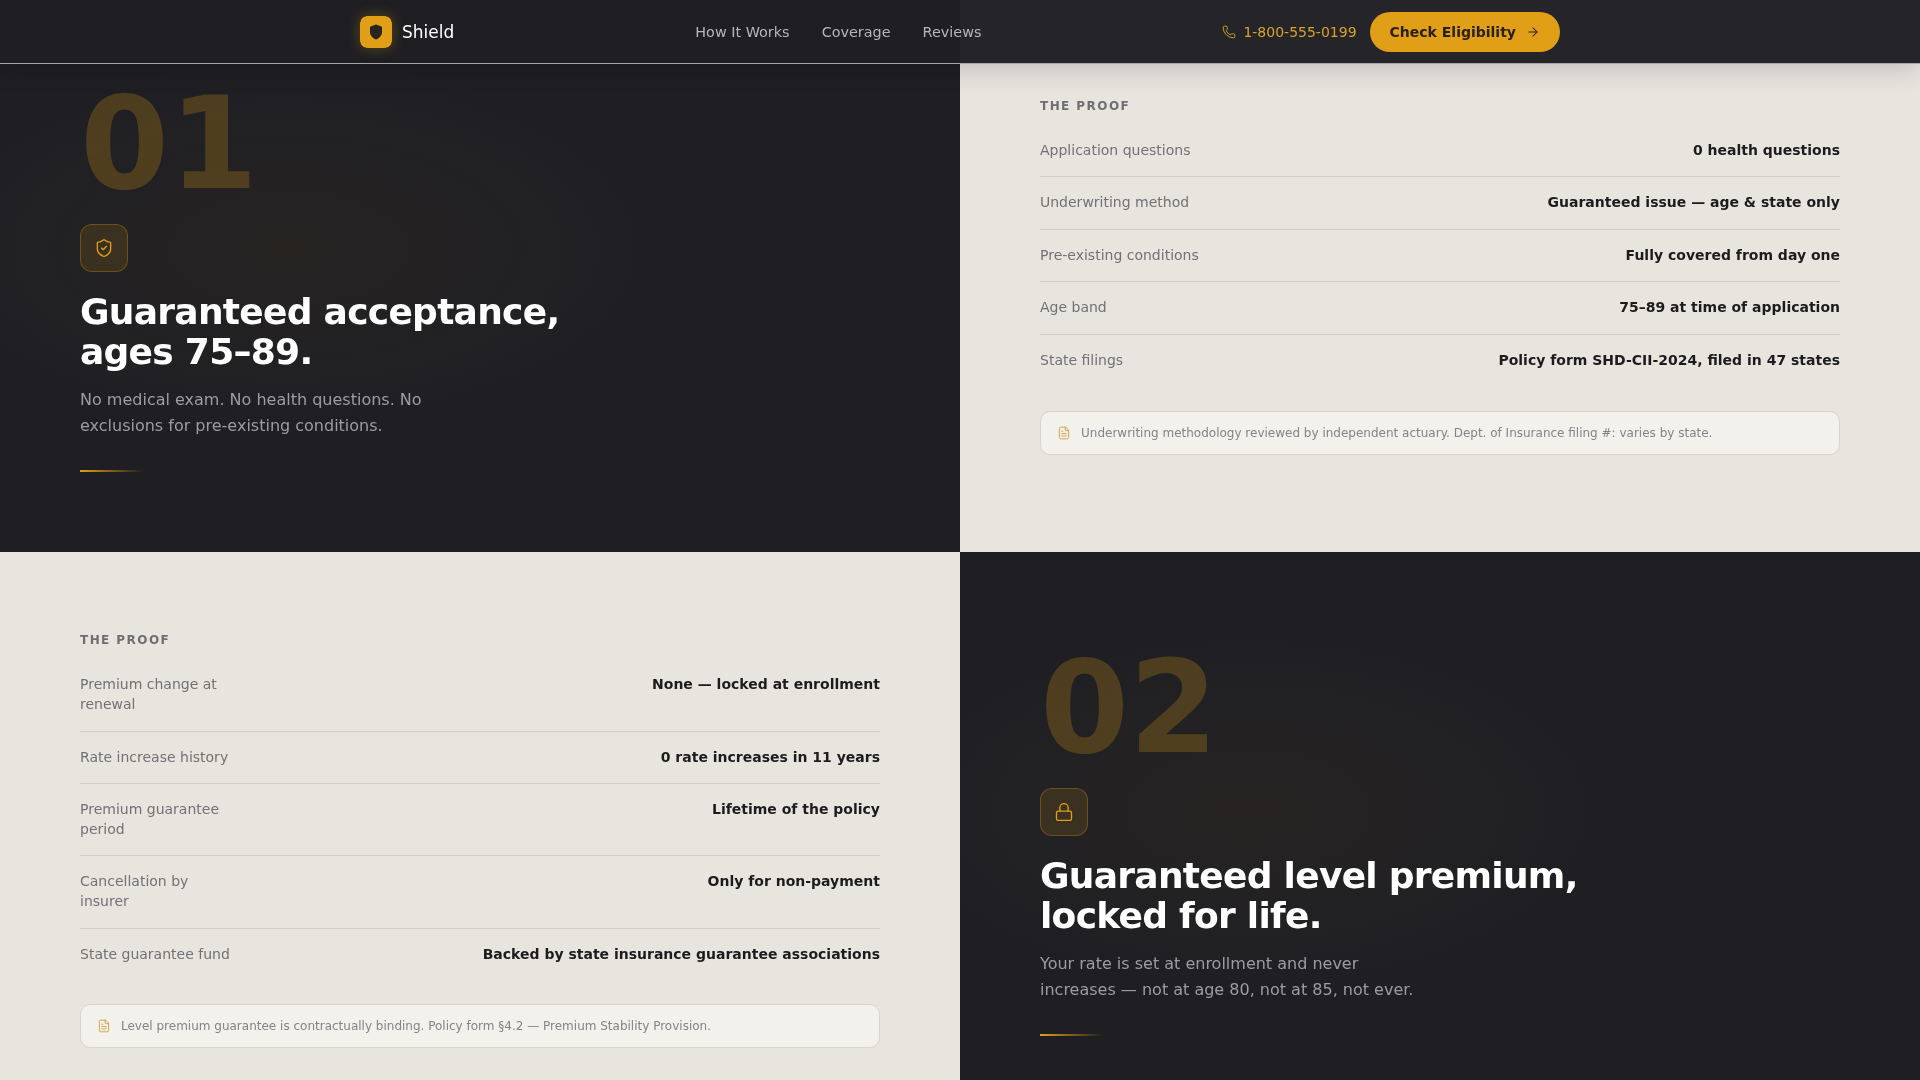 The width and height of the screenshot is (1920, 1080). Describe the element at coordinates (154, 757) in the screenshot. I see `proof-label: Rate increase history` at that location.